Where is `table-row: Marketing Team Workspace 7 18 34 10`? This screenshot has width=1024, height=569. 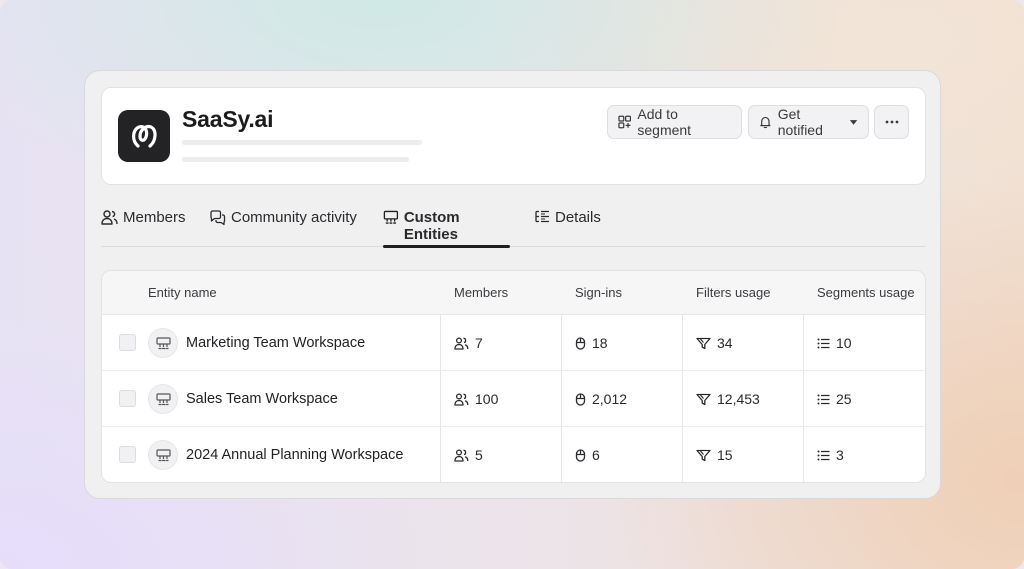
table-row: Marketing Team Workspace 7 18 34 10 is located at coordinates (513, 343).